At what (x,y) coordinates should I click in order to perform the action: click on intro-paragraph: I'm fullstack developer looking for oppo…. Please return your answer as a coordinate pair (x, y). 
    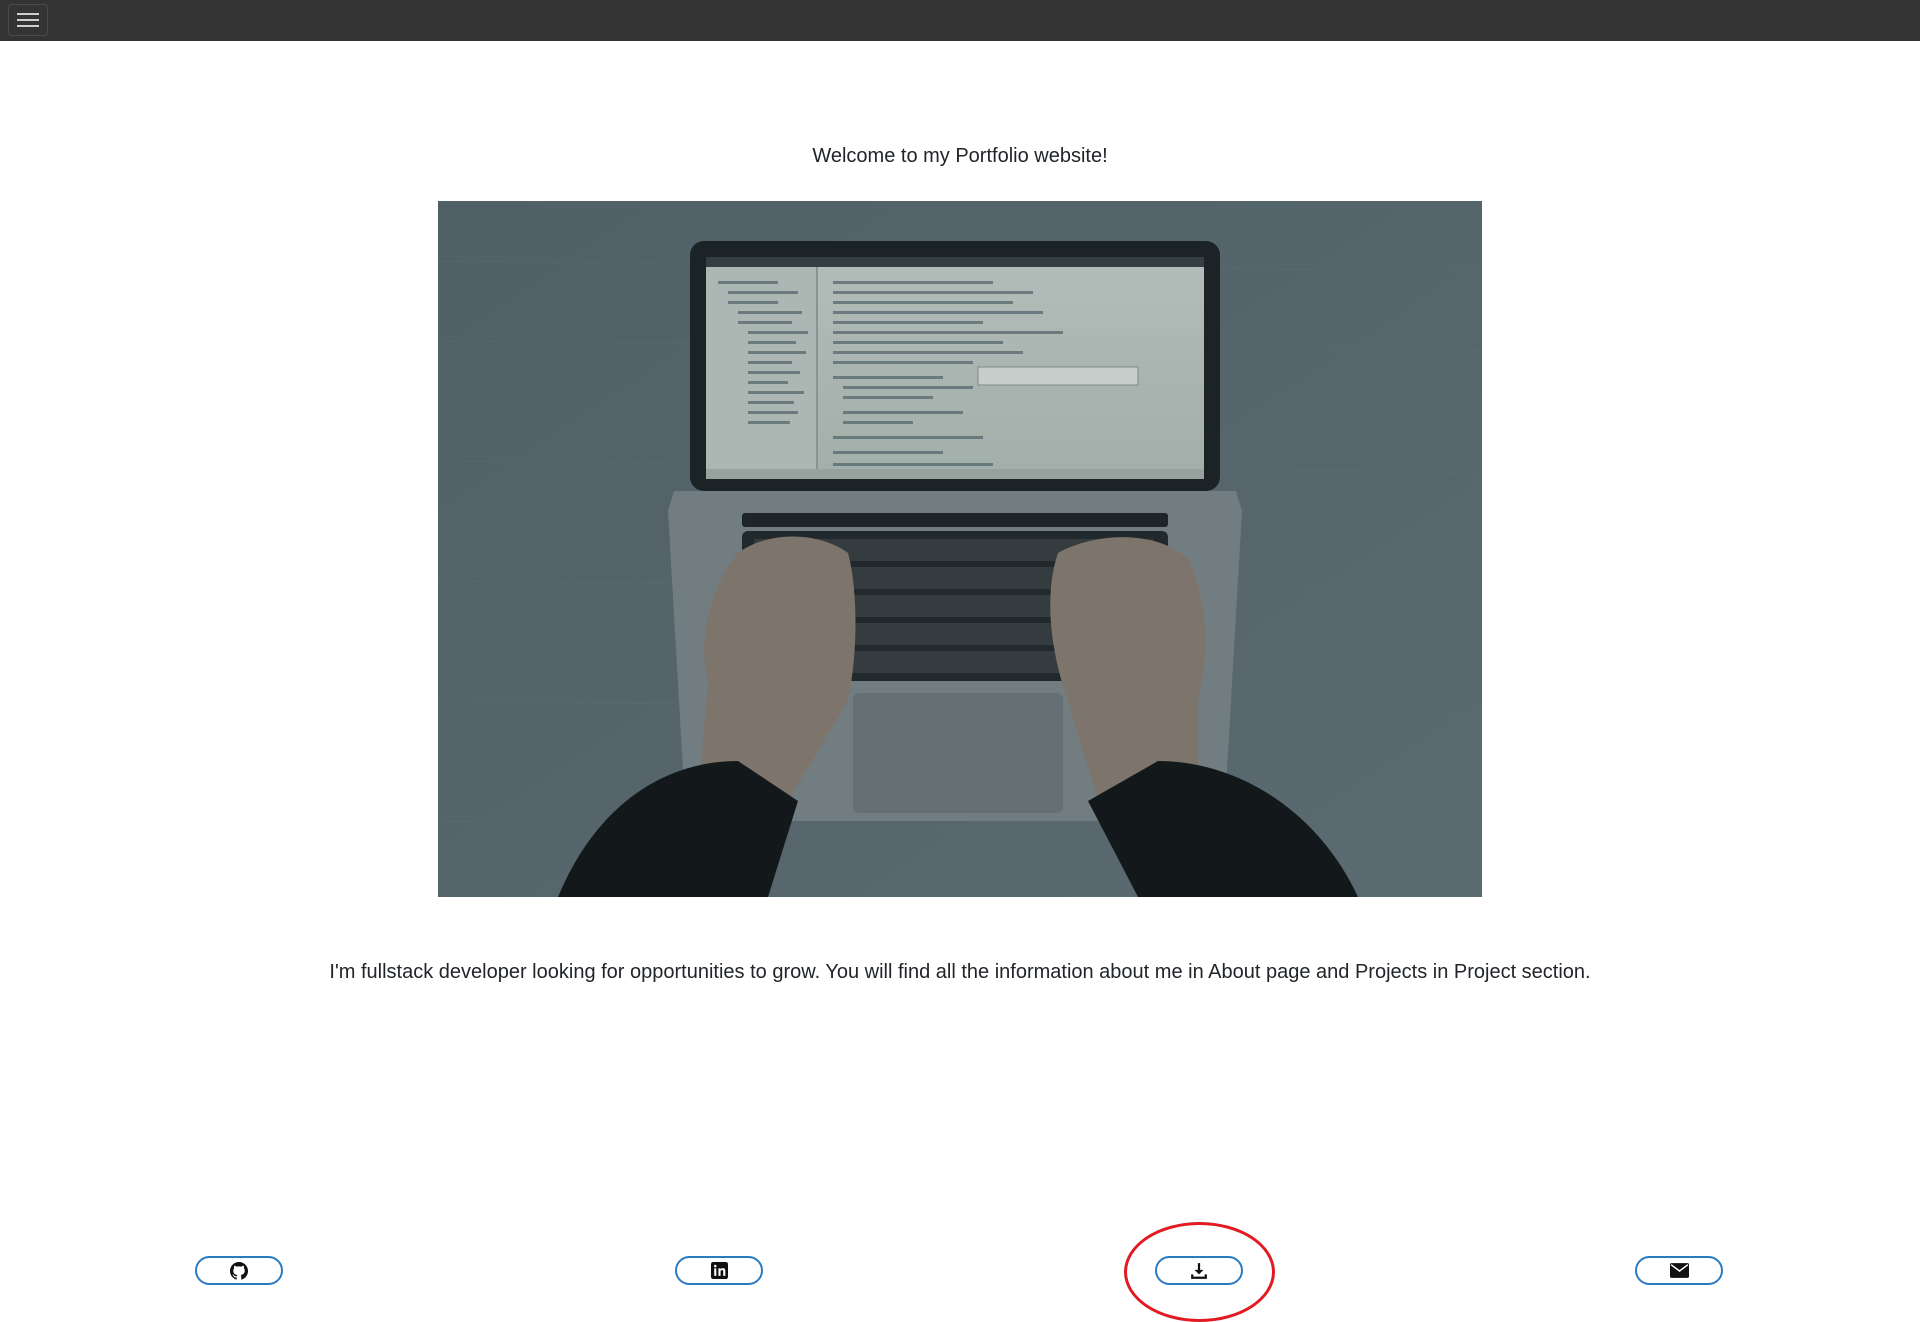
    Looking at the image, I should click on (960, 972).